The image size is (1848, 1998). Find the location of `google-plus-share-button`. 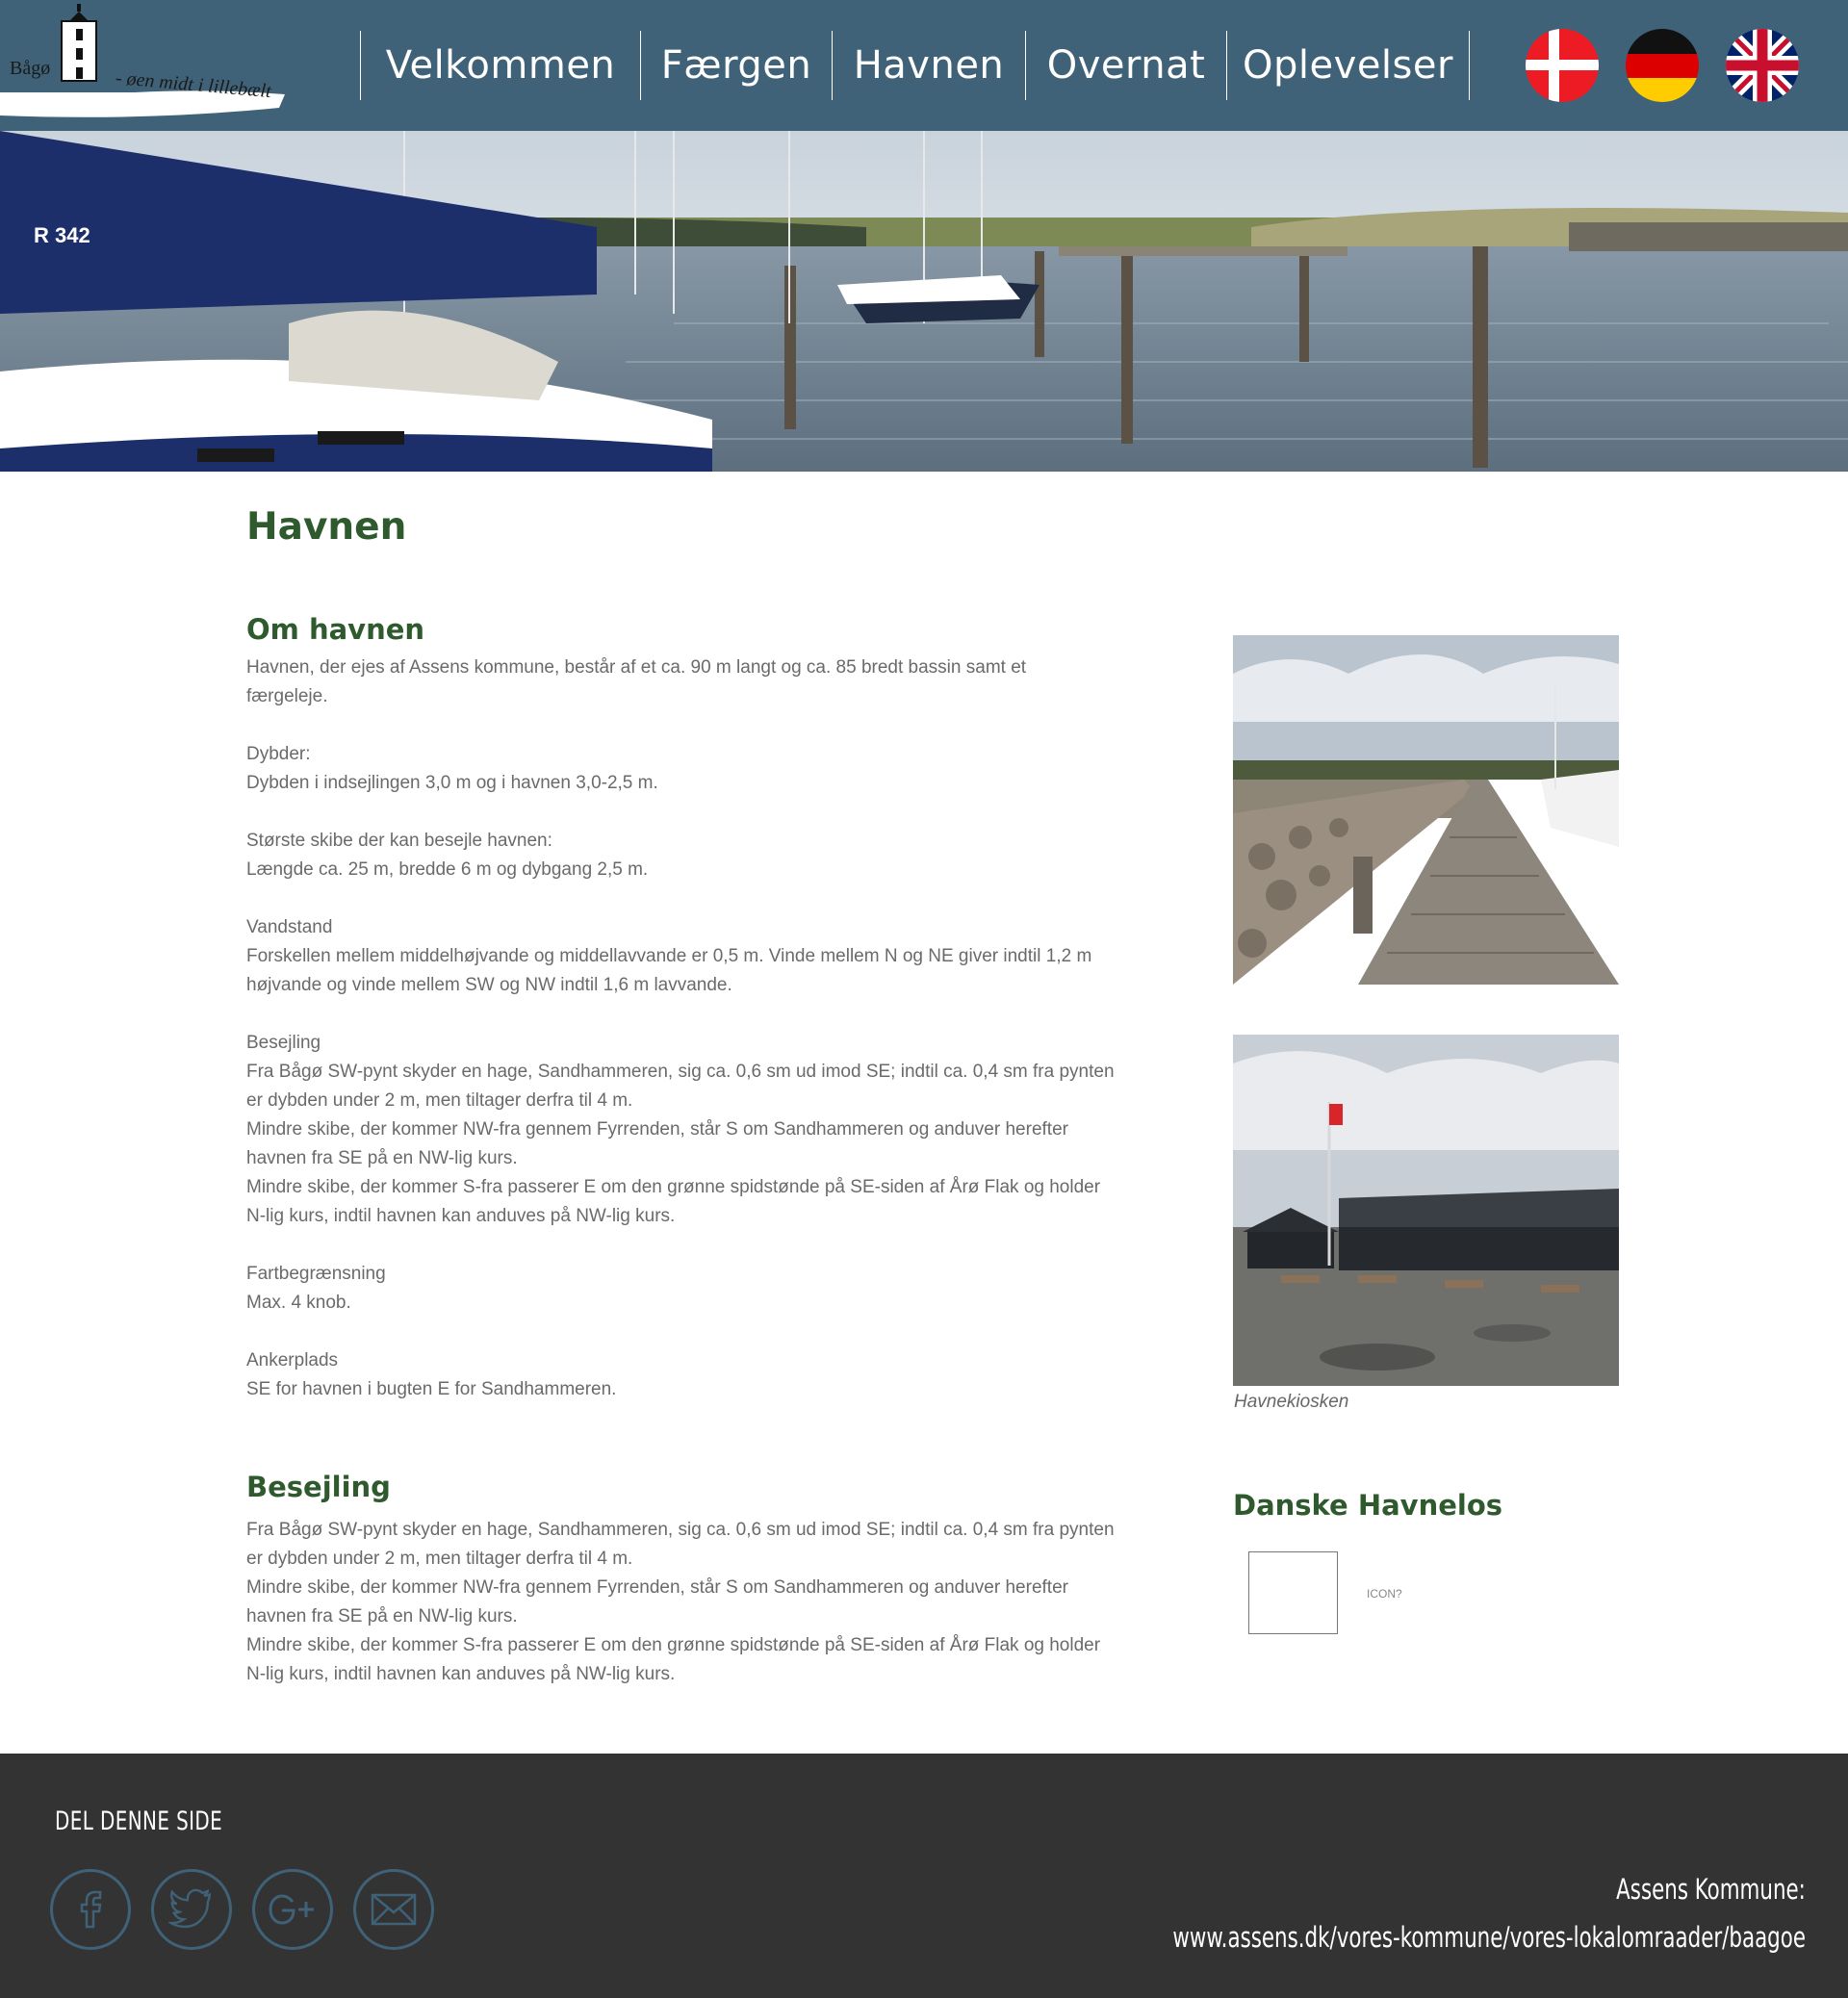

google-plus-share-button is located at coordinates (292, 1909).